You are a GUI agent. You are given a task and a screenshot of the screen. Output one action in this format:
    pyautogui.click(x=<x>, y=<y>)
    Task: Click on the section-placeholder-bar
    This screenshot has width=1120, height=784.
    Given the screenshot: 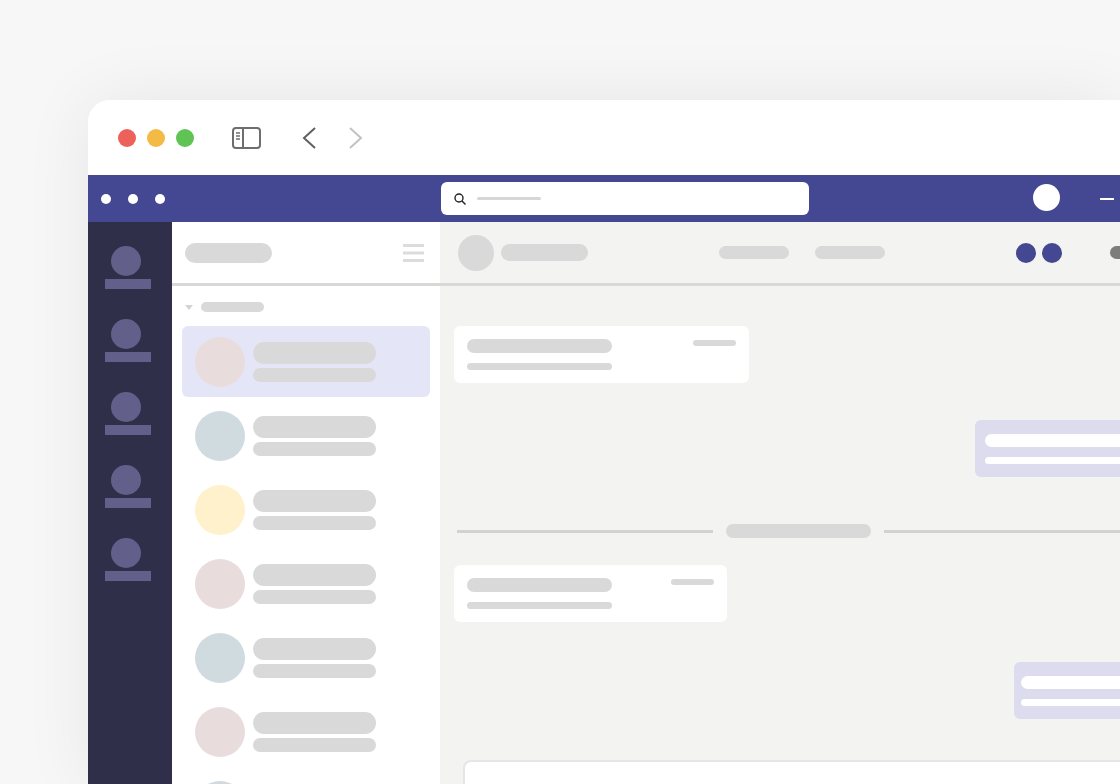 What is the action you would take?
    pyautogui.click(x=232, y=307)
    